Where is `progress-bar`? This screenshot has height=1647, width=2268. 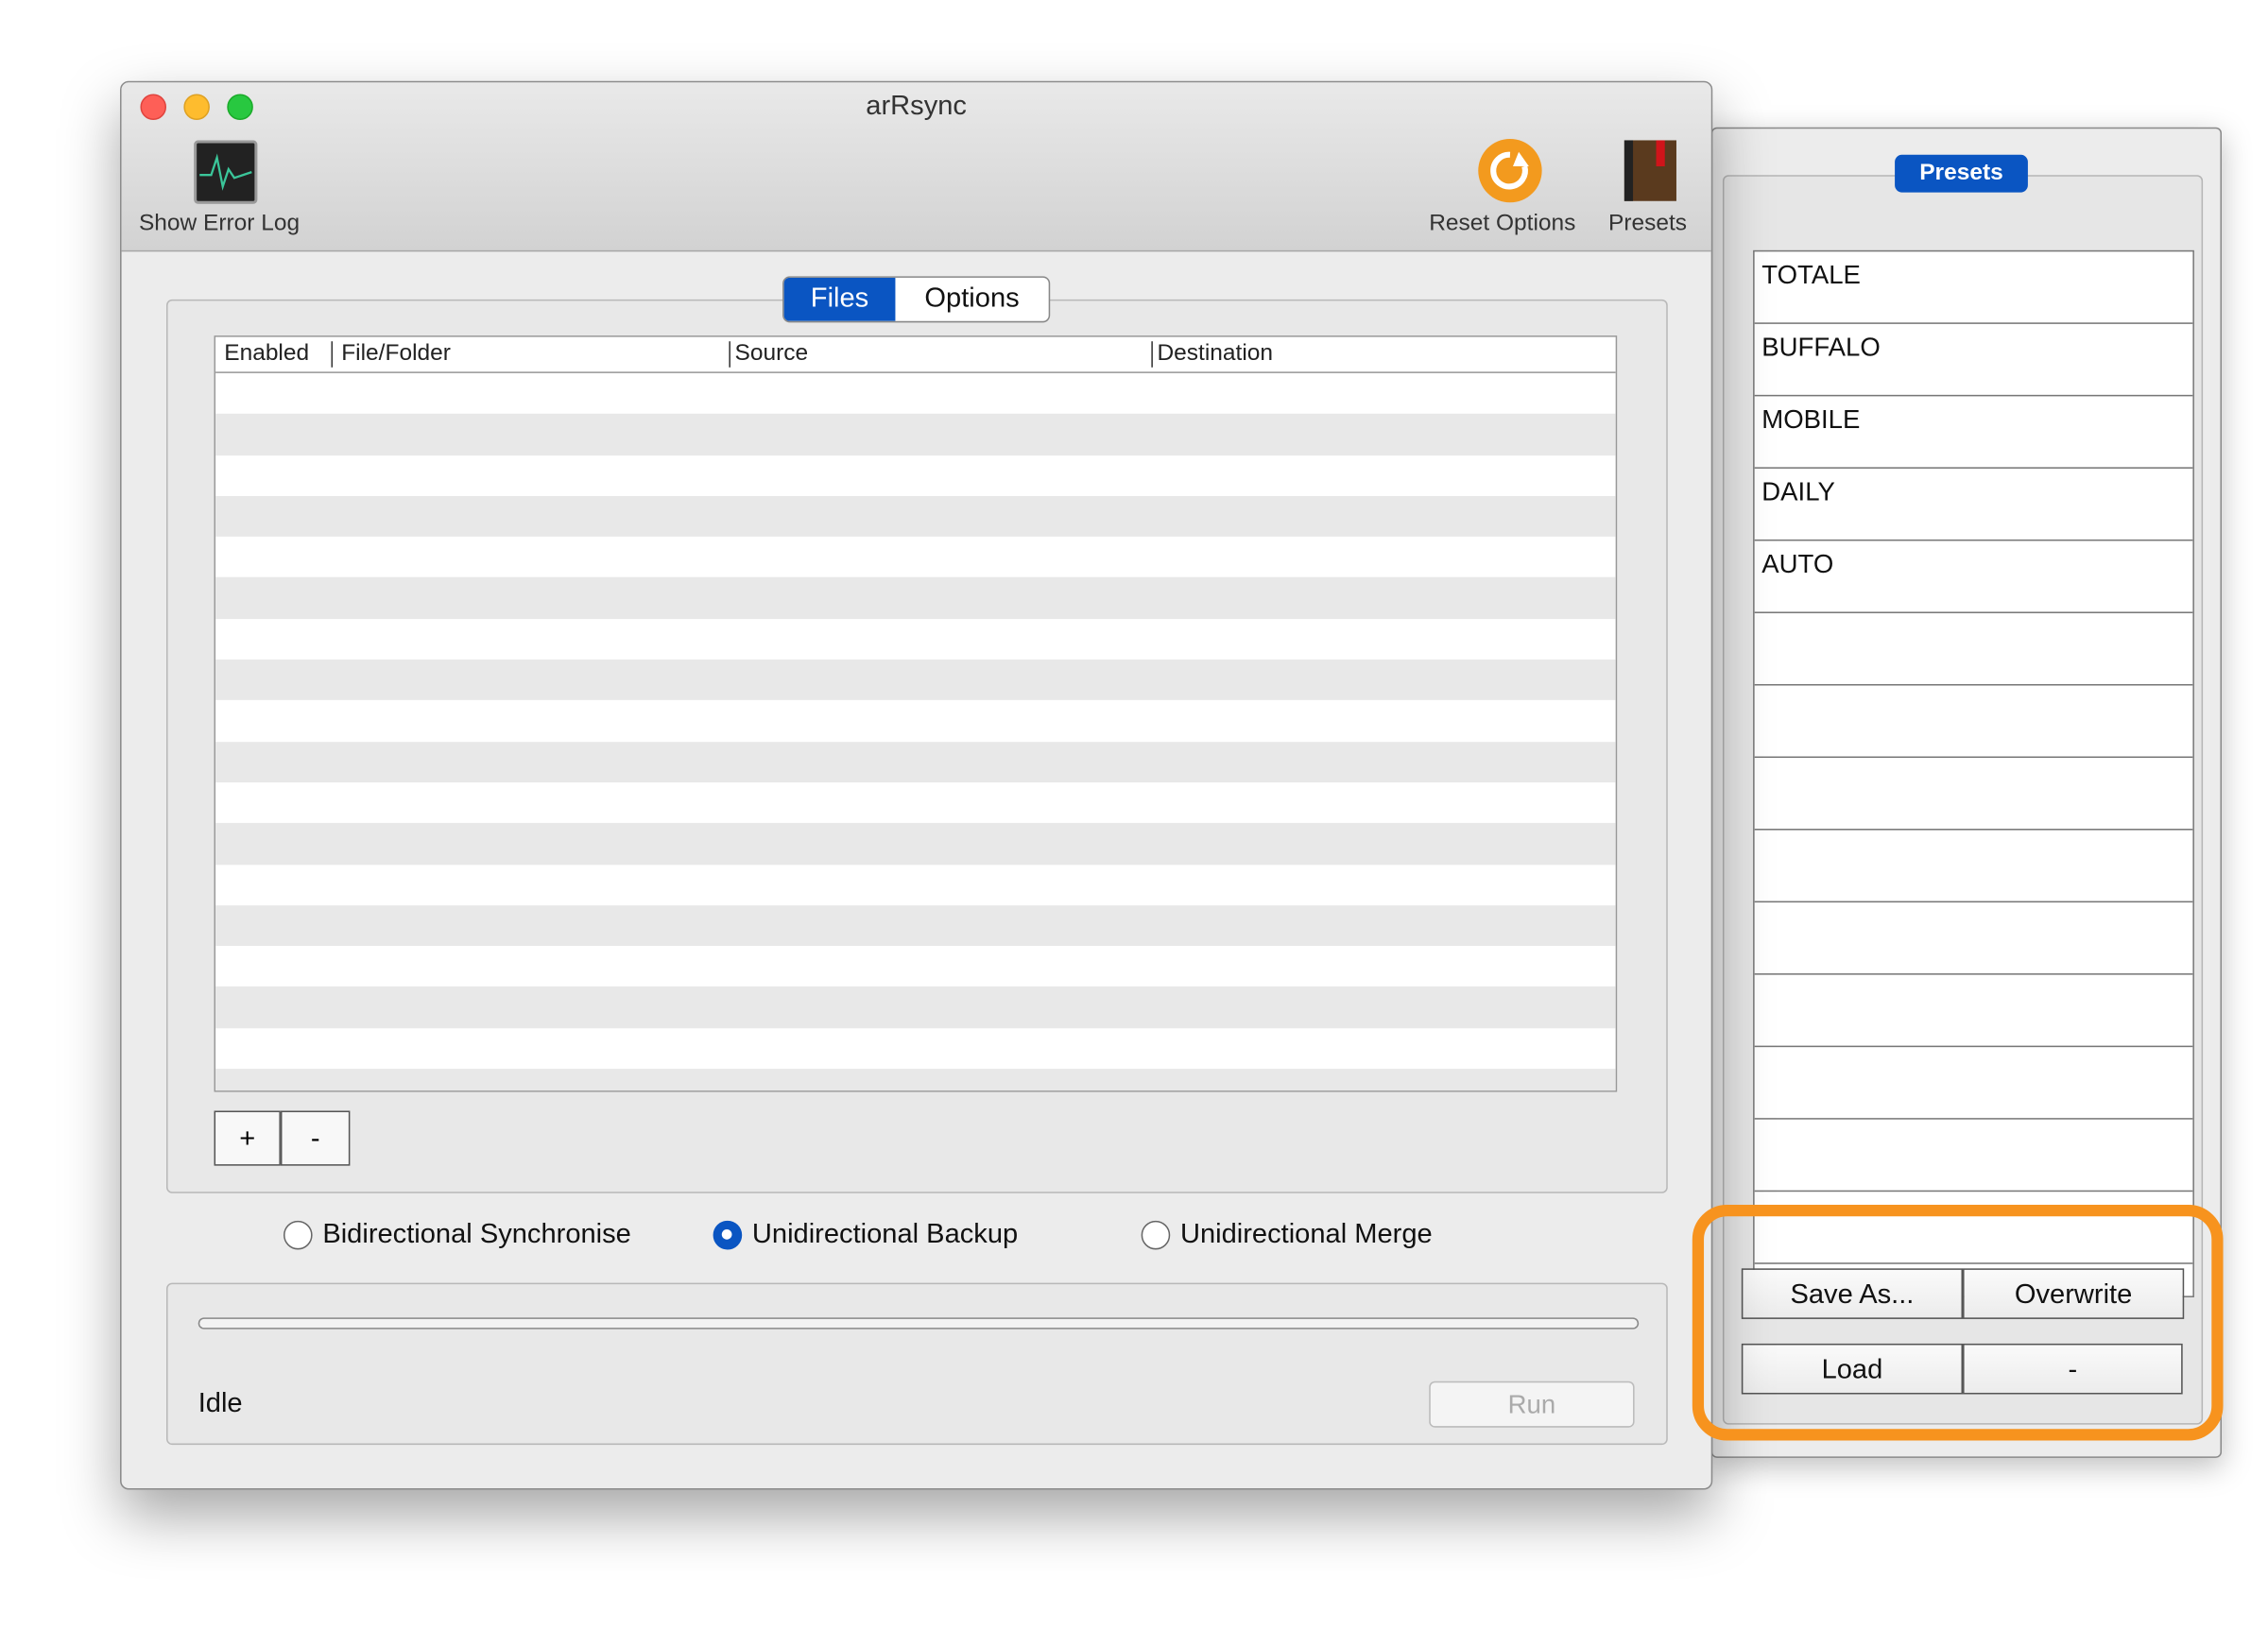 progress-bar is located at coordinates (919, 1323).